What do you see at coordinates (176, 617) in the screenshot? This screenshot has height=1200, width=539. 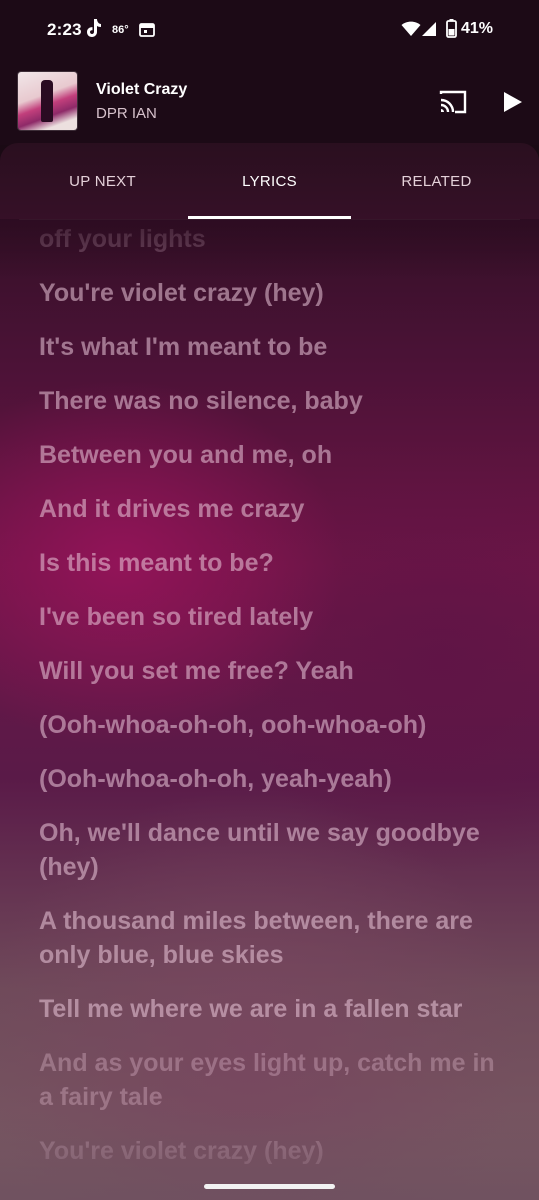 I see `lyric-line: I've been so tired lately` at bounding box center [176, 617].